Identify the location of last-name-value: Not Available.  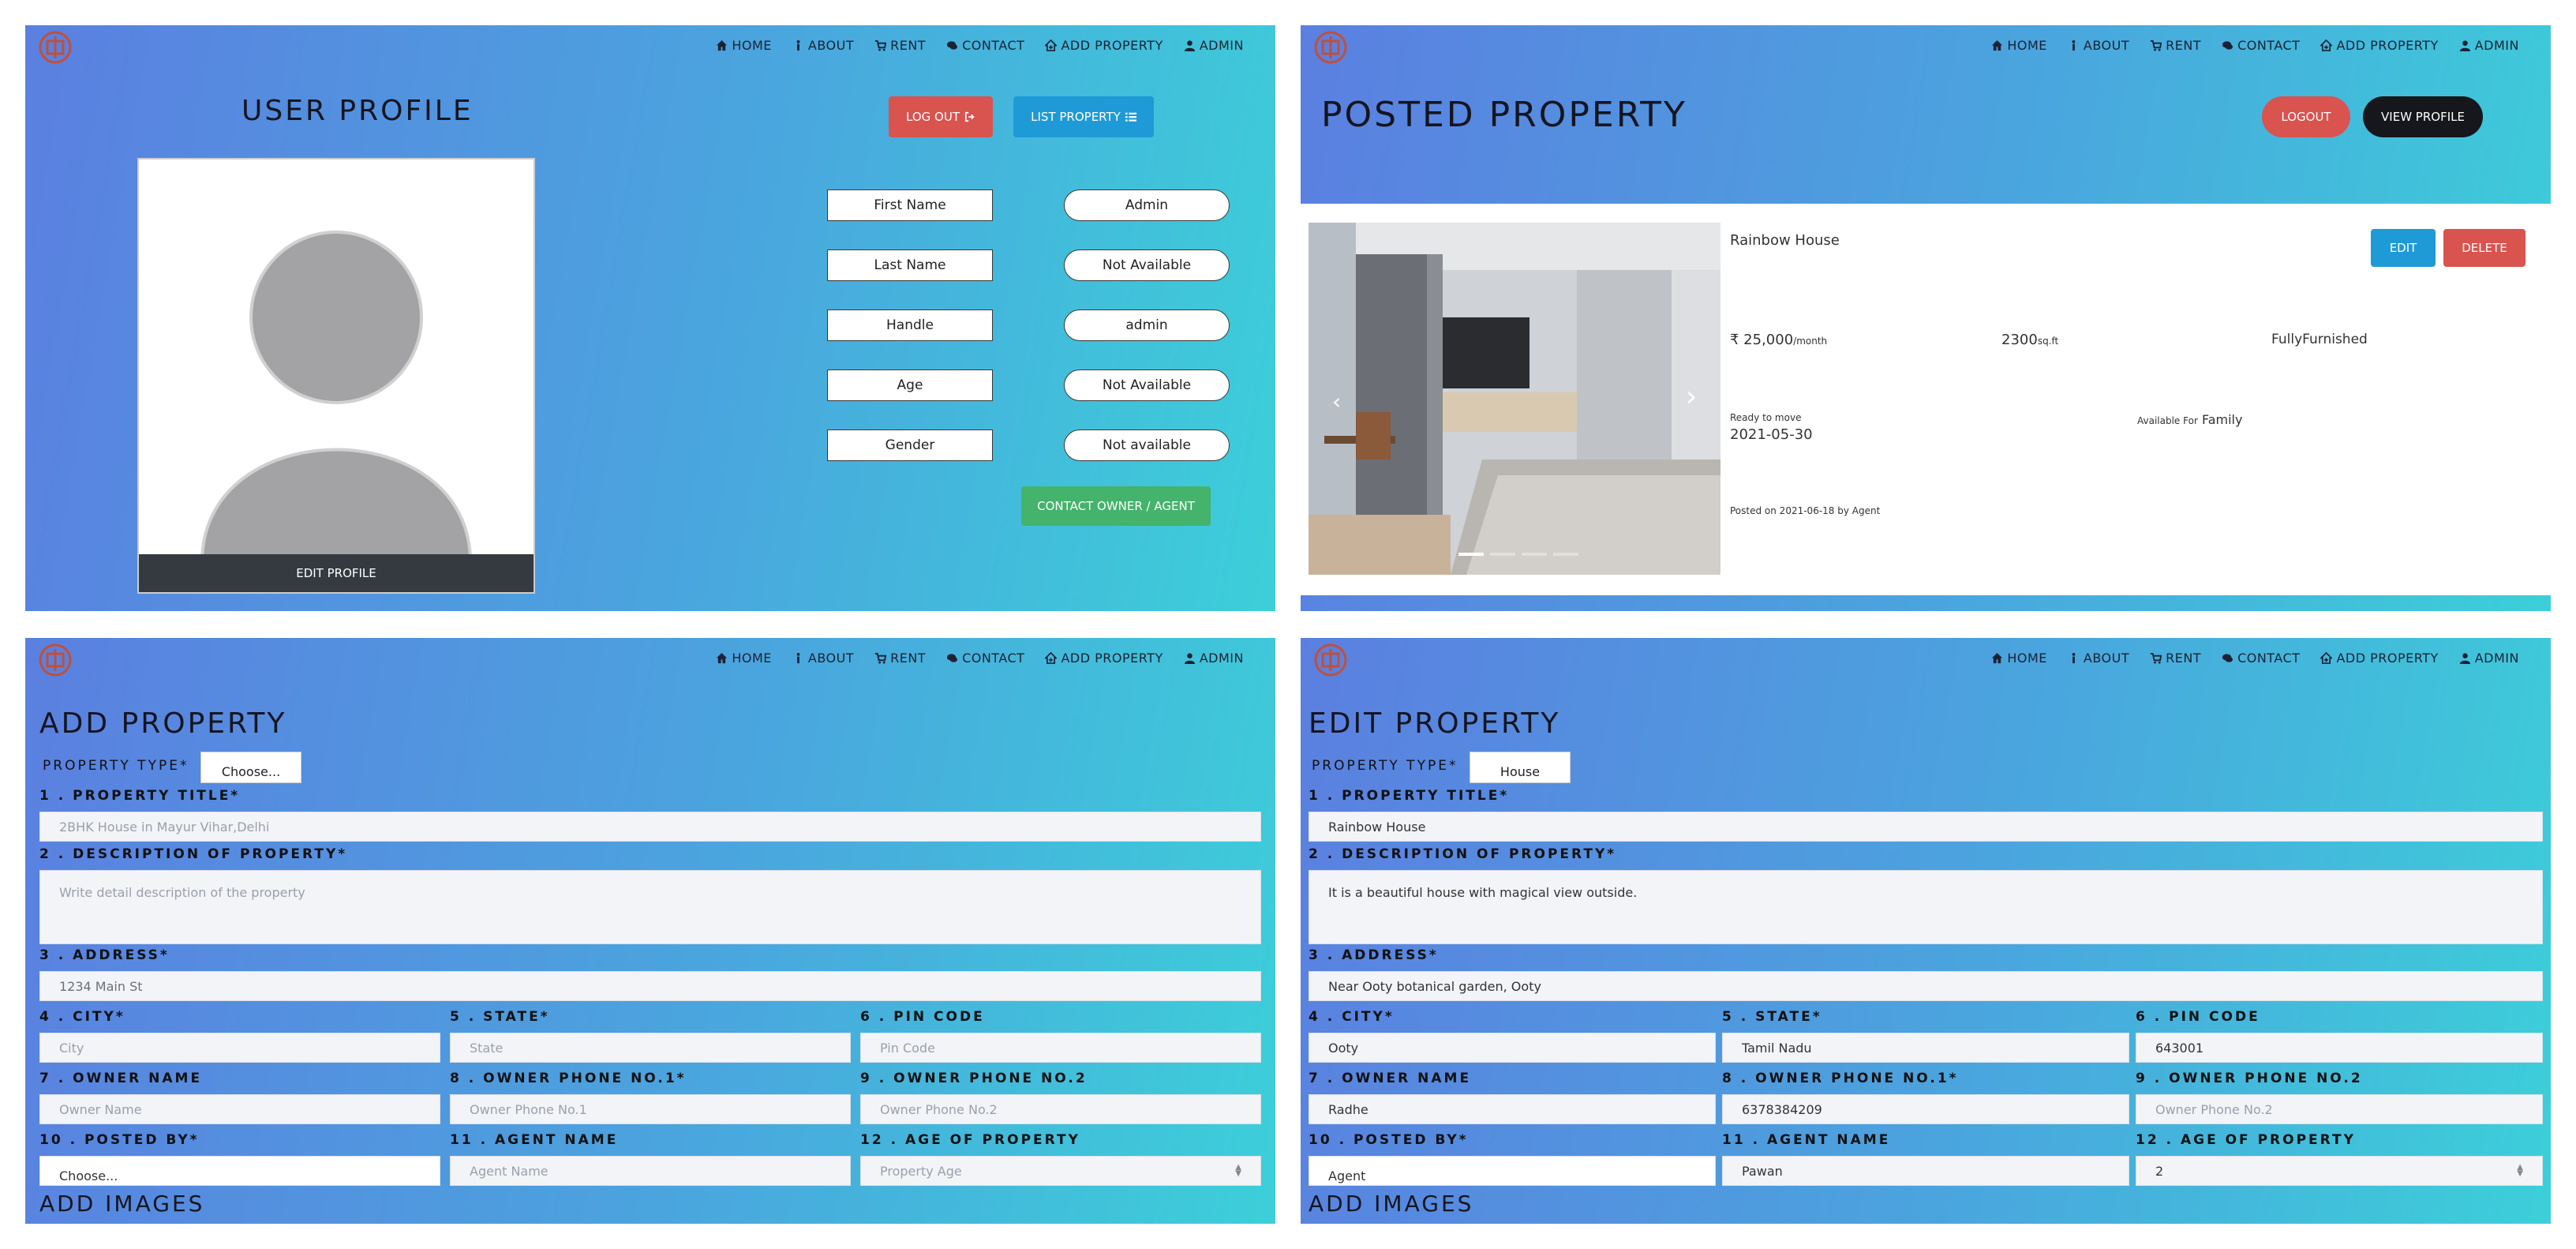
(1147, 265).